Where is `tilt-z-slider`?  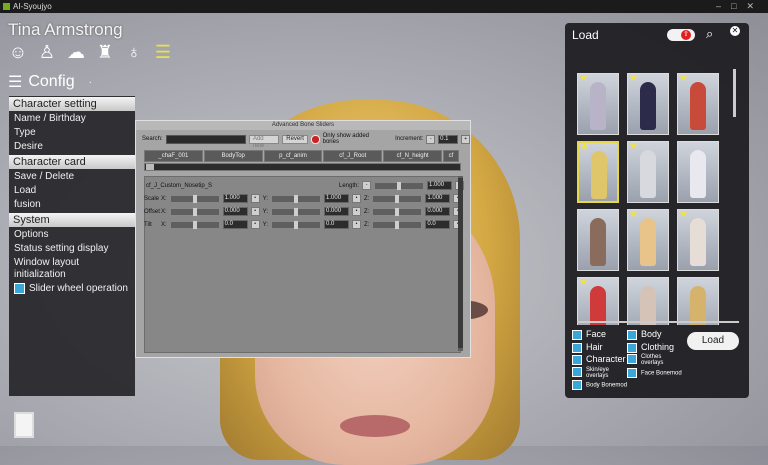
tilt-z-slider is located at coordinates (397, 224).